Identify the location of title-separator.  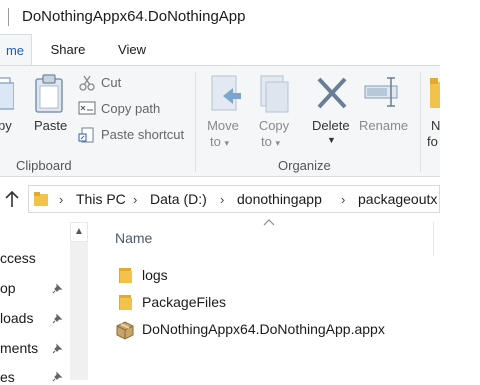
(8, 17).